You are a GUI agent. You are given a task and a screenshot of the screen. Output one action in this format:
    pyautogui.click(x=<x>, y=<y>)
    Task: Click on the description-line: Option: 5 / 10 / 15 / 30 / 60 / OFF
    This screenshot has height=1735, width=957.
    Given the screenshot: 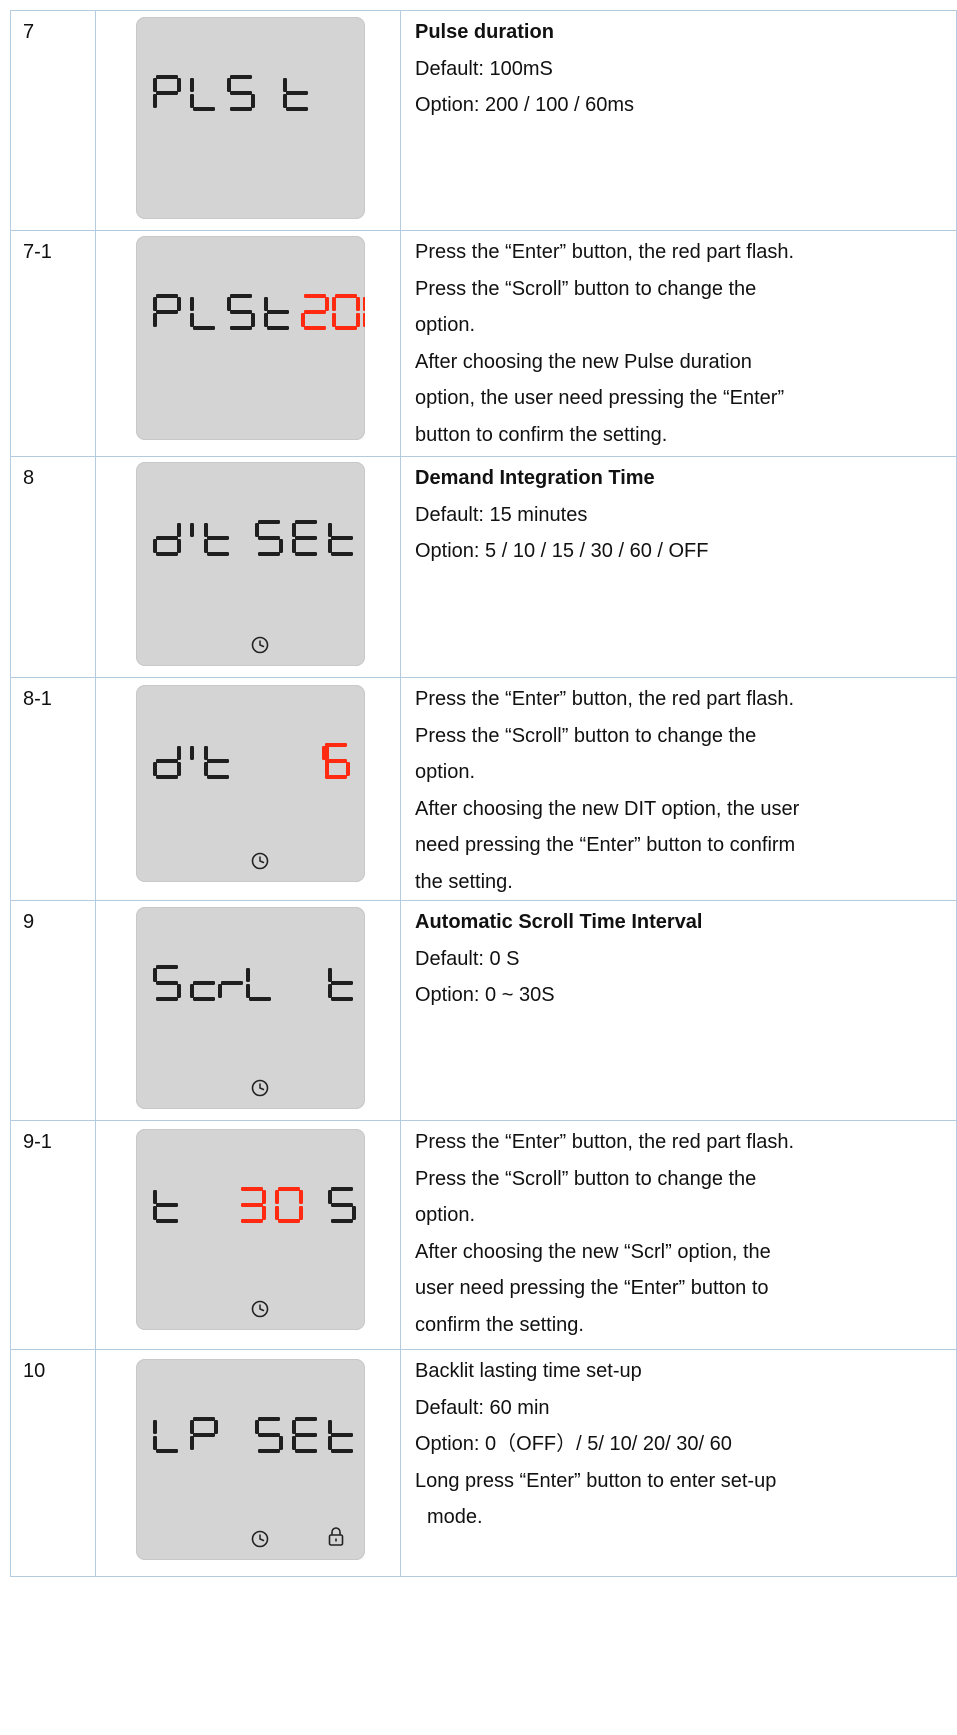 What is the action you would take?
    pyautogui.click(x=562, y=551)
    